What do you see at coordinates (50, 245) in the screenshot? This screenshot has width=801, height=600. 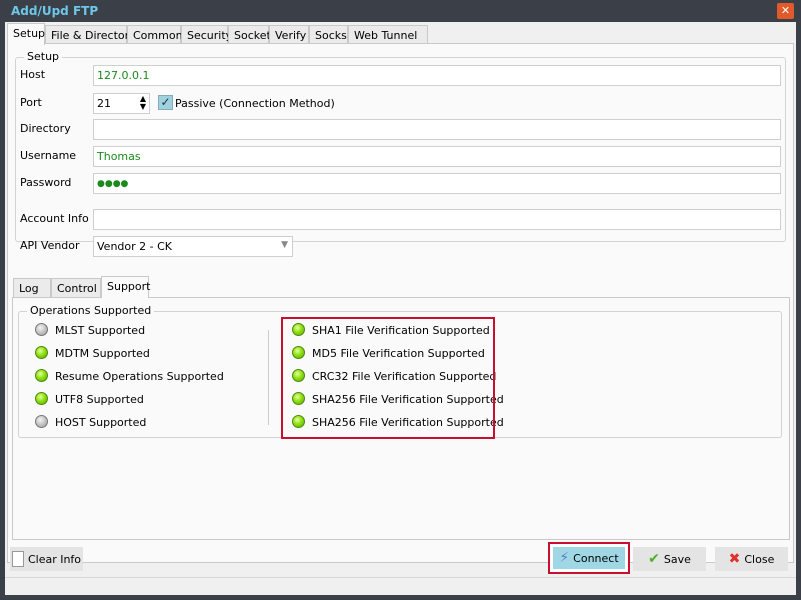 I see `api-vendor-label: API Vendor` at bounding box center [50, 245].